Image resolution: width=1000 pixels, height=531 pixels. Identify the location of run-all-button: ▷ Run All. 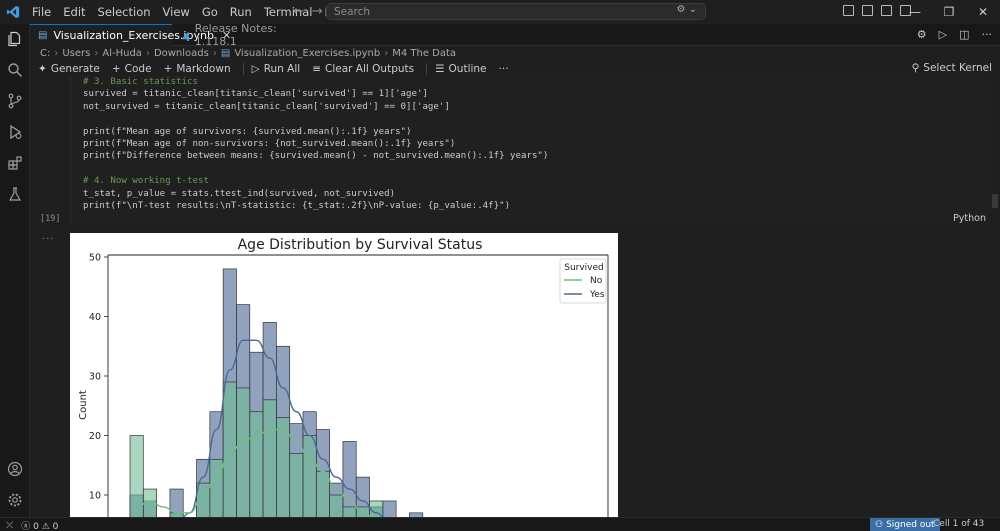
(276, 69).